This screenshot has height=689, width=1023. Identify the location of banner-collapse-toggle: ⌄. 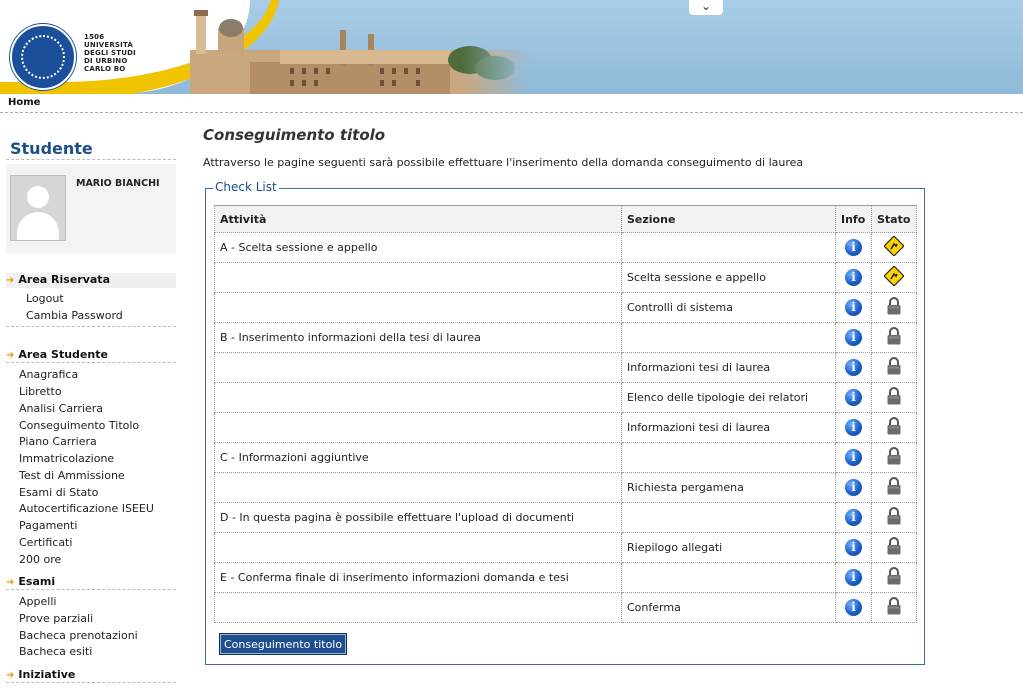
(706, 7).